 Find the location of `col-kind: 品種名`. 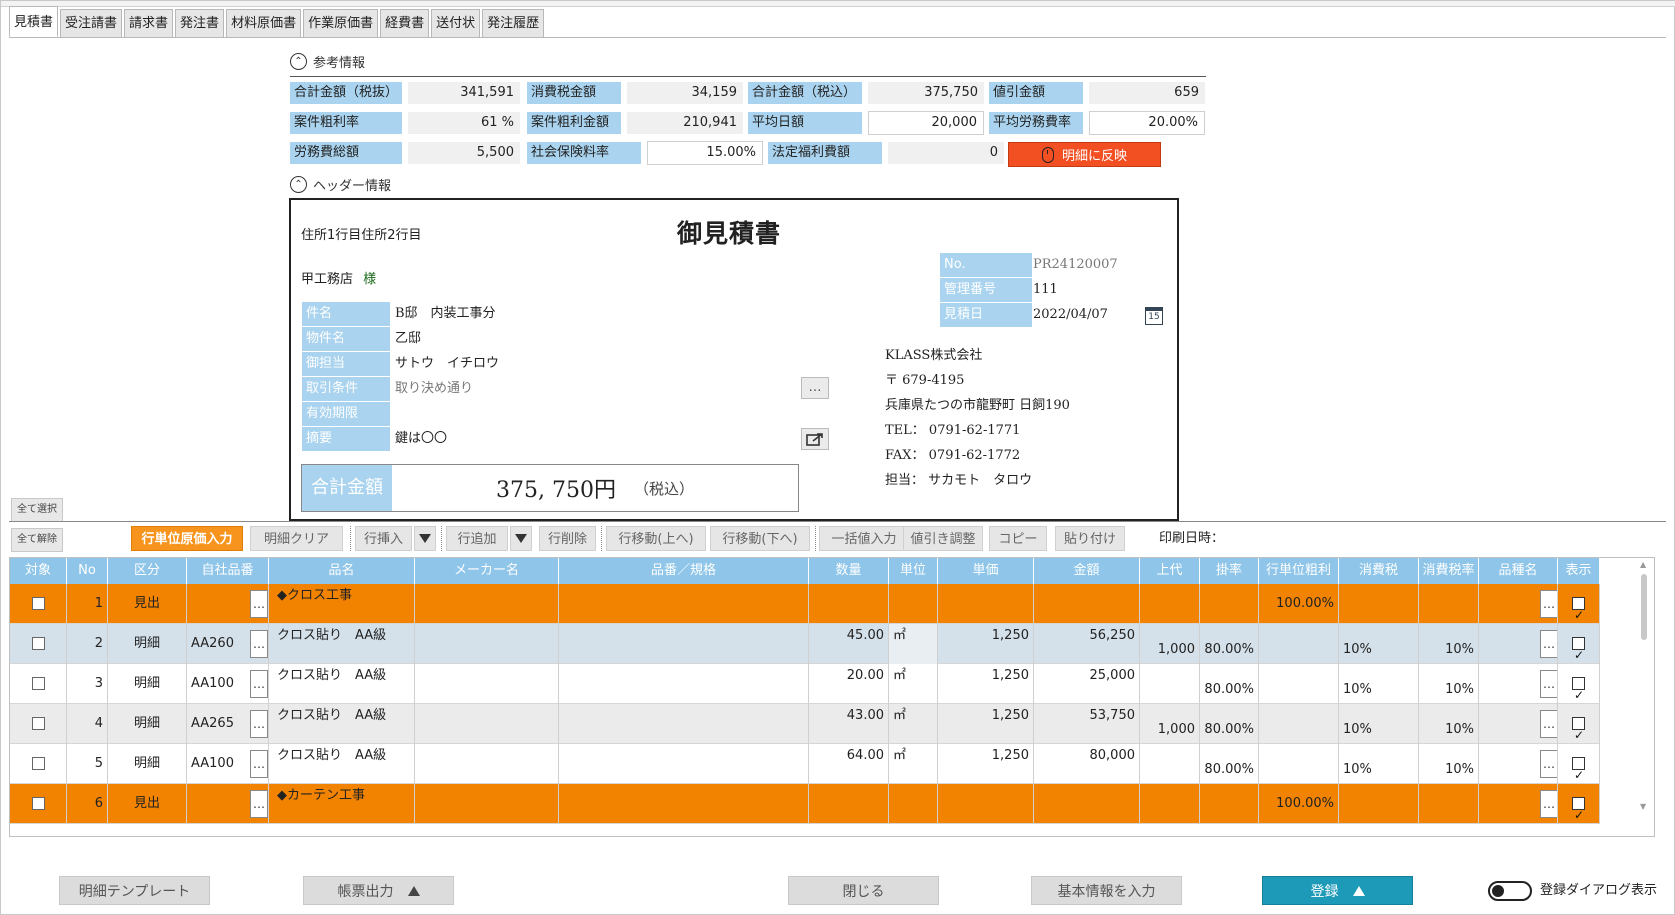

col-kind: 品種名 is located at coordinates (1518, 571).